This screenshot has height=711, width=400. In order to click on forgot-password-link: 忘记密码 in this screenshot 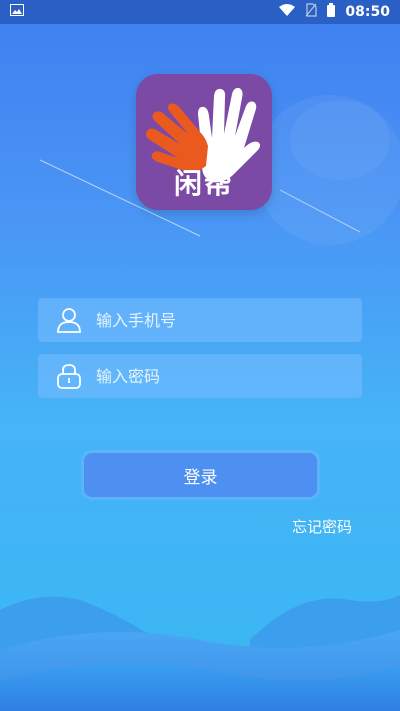, I will do `click(322, 526)`.